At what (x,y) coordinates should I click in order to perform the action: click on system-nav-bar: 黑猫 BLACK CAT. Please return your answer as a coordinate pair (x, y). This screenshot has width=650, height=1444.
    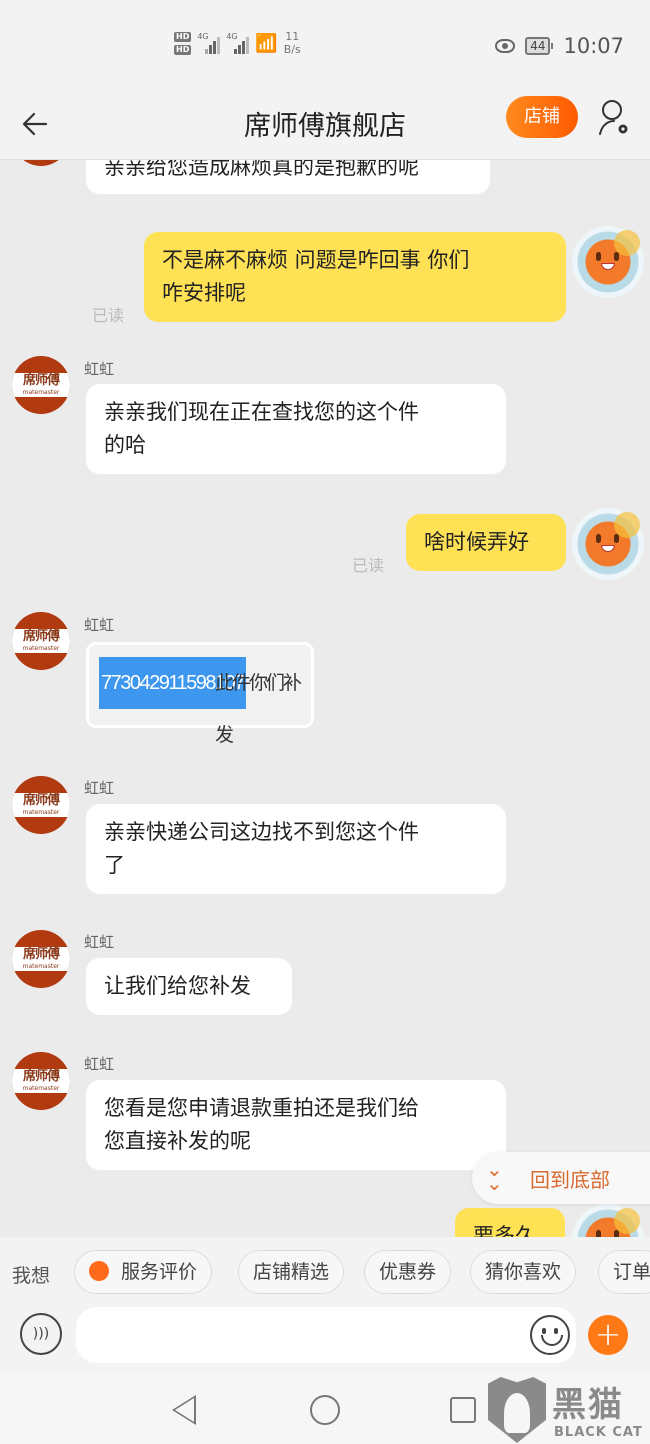
    Looking at the image, I should click on (325, 1408).